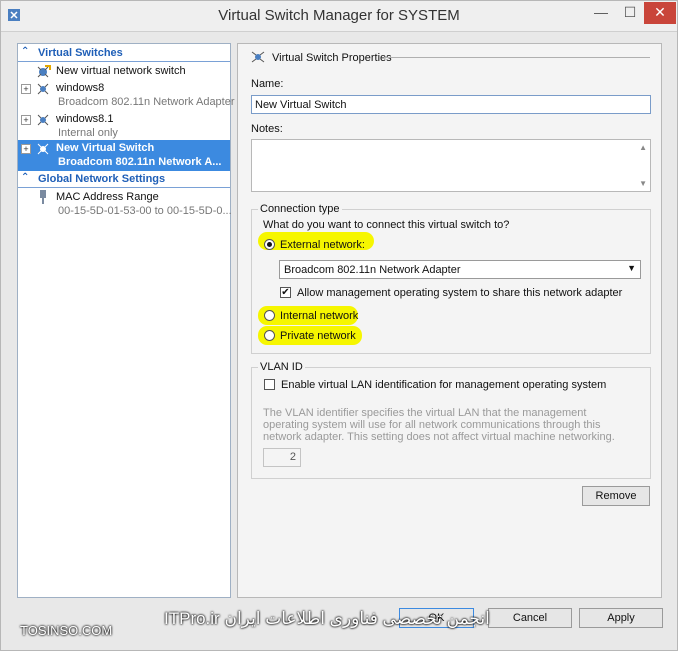  What do you see at coordinates (451, 165) in the screenshot?
I see `notes-textarea: ▲ ▼` at bounding box center [451, 165].